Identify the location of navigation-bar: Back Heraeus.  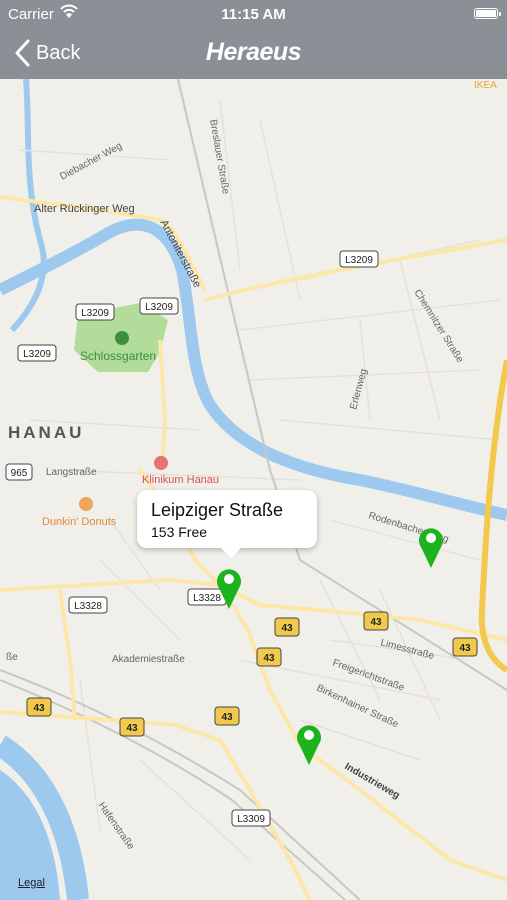
(253, 53).